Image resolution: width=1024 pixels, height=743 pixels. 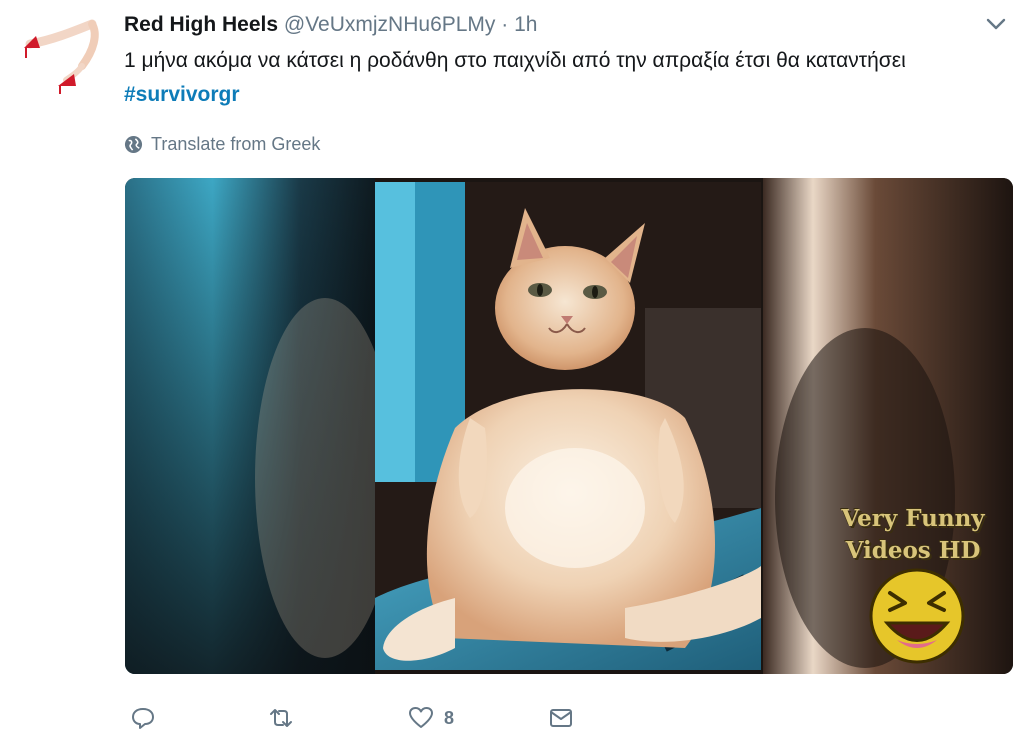 What do you see at coordinates (143, 718) in the screenshot?
I see `reply-icon` at bounding box center [143, 718].